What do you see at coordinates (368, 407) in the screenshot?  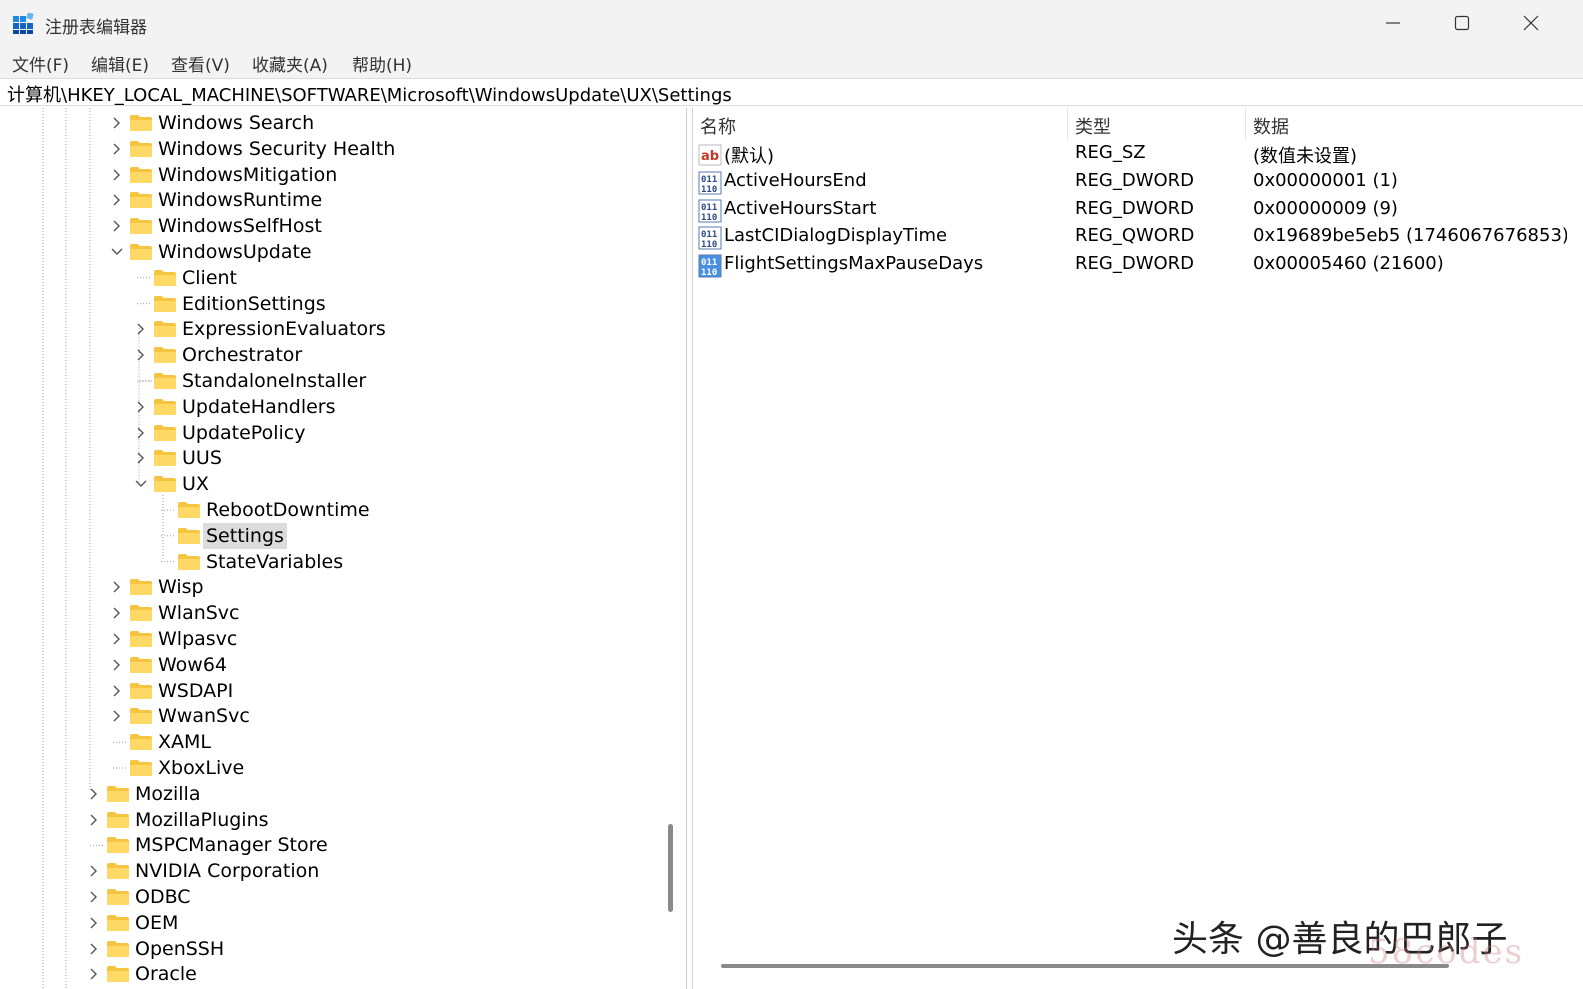 I see `tree-node: UpdateHandlers` at bounding box center [368, 407].